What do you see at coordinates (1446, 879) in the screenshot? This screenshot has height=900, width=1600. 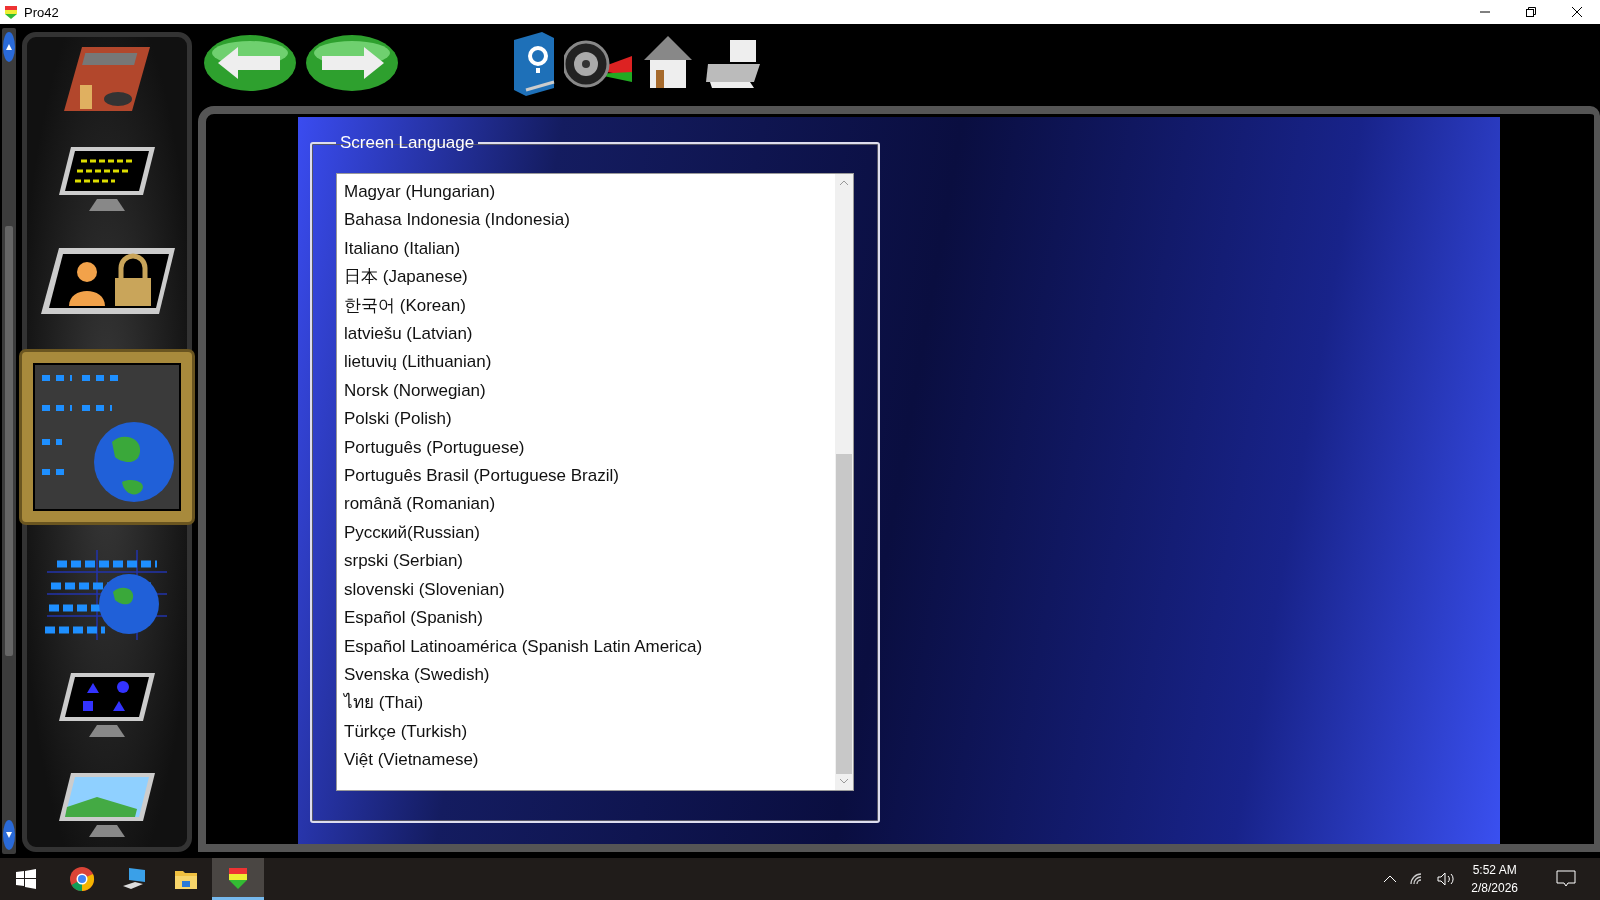 I see `volume-icon` at bounding box center [1446, 879].